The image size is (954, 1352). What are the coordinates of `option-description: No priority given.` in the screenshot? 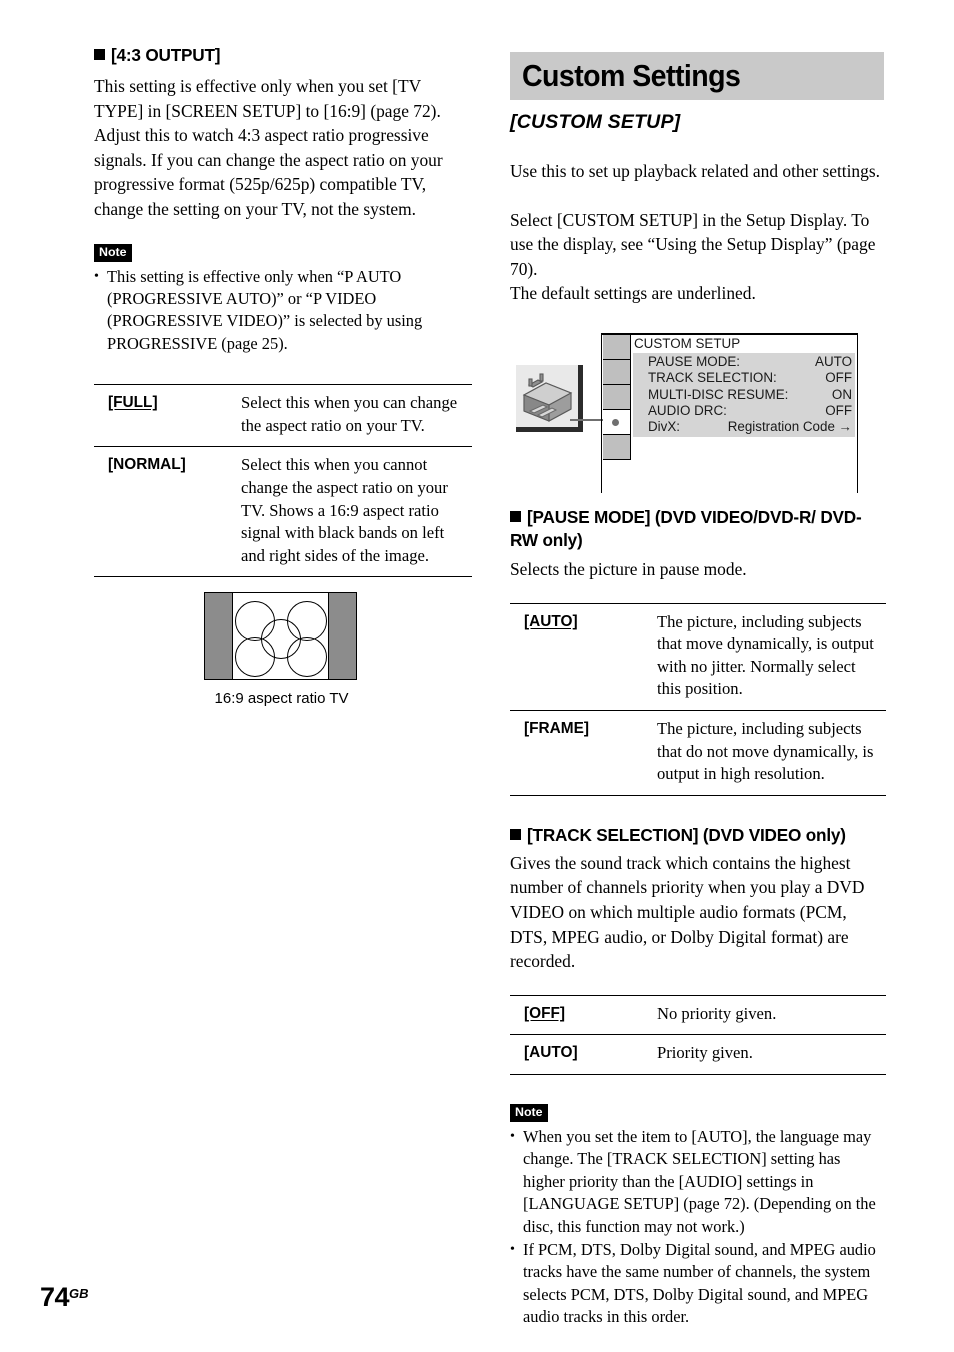 It's located at (717, 1013).